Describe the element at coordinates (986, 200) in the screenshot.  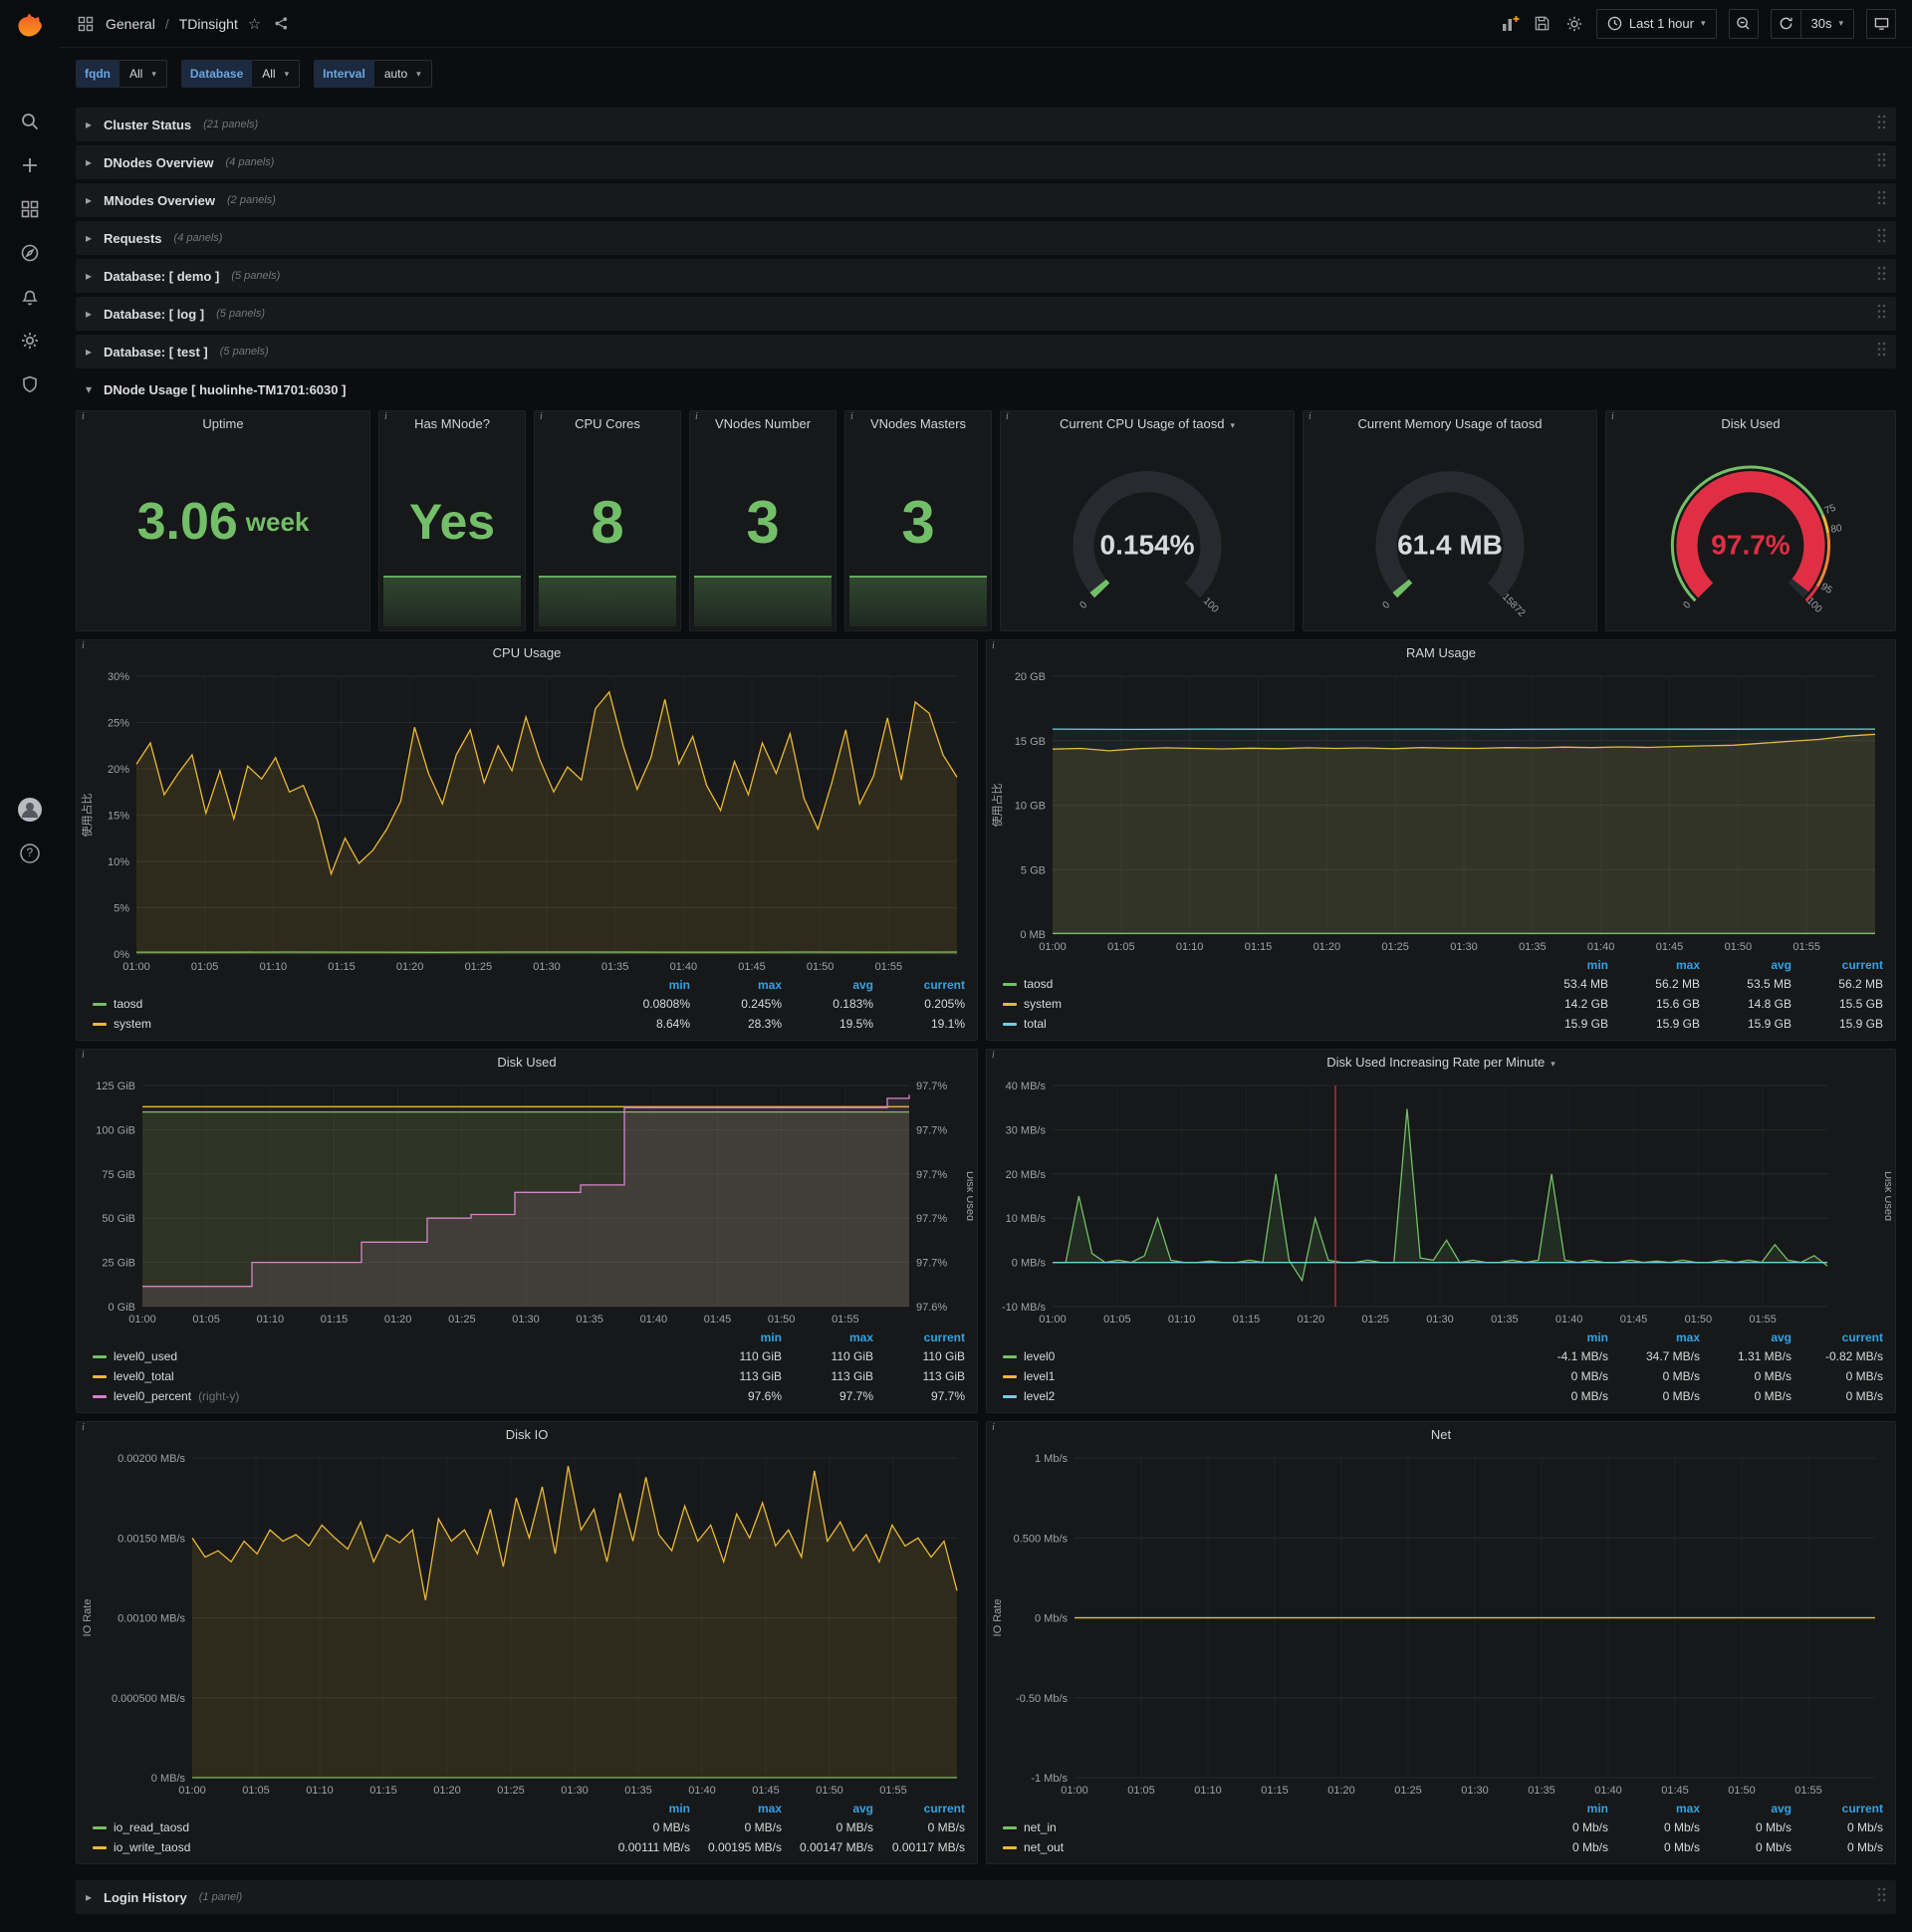
I see `row-mnodes-overview: ▸ MNodes Overview (2 panels)` at that location.